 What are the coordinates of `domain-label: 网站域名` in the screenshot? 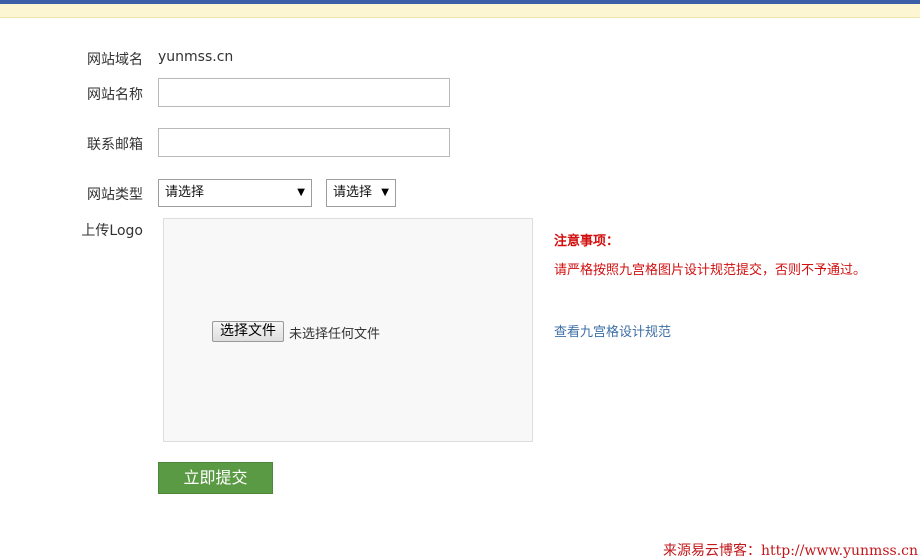 It's located at (115, 60).